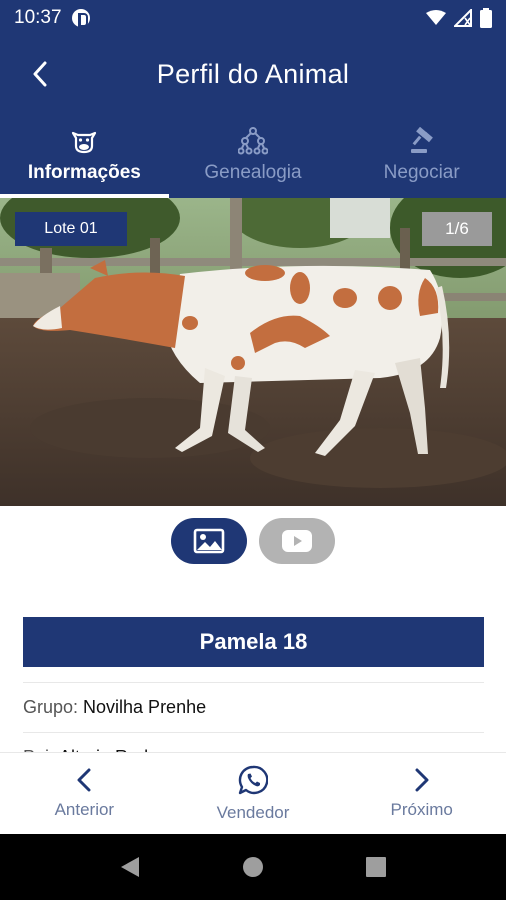  I want to click on image-icon, so click(209, 541).